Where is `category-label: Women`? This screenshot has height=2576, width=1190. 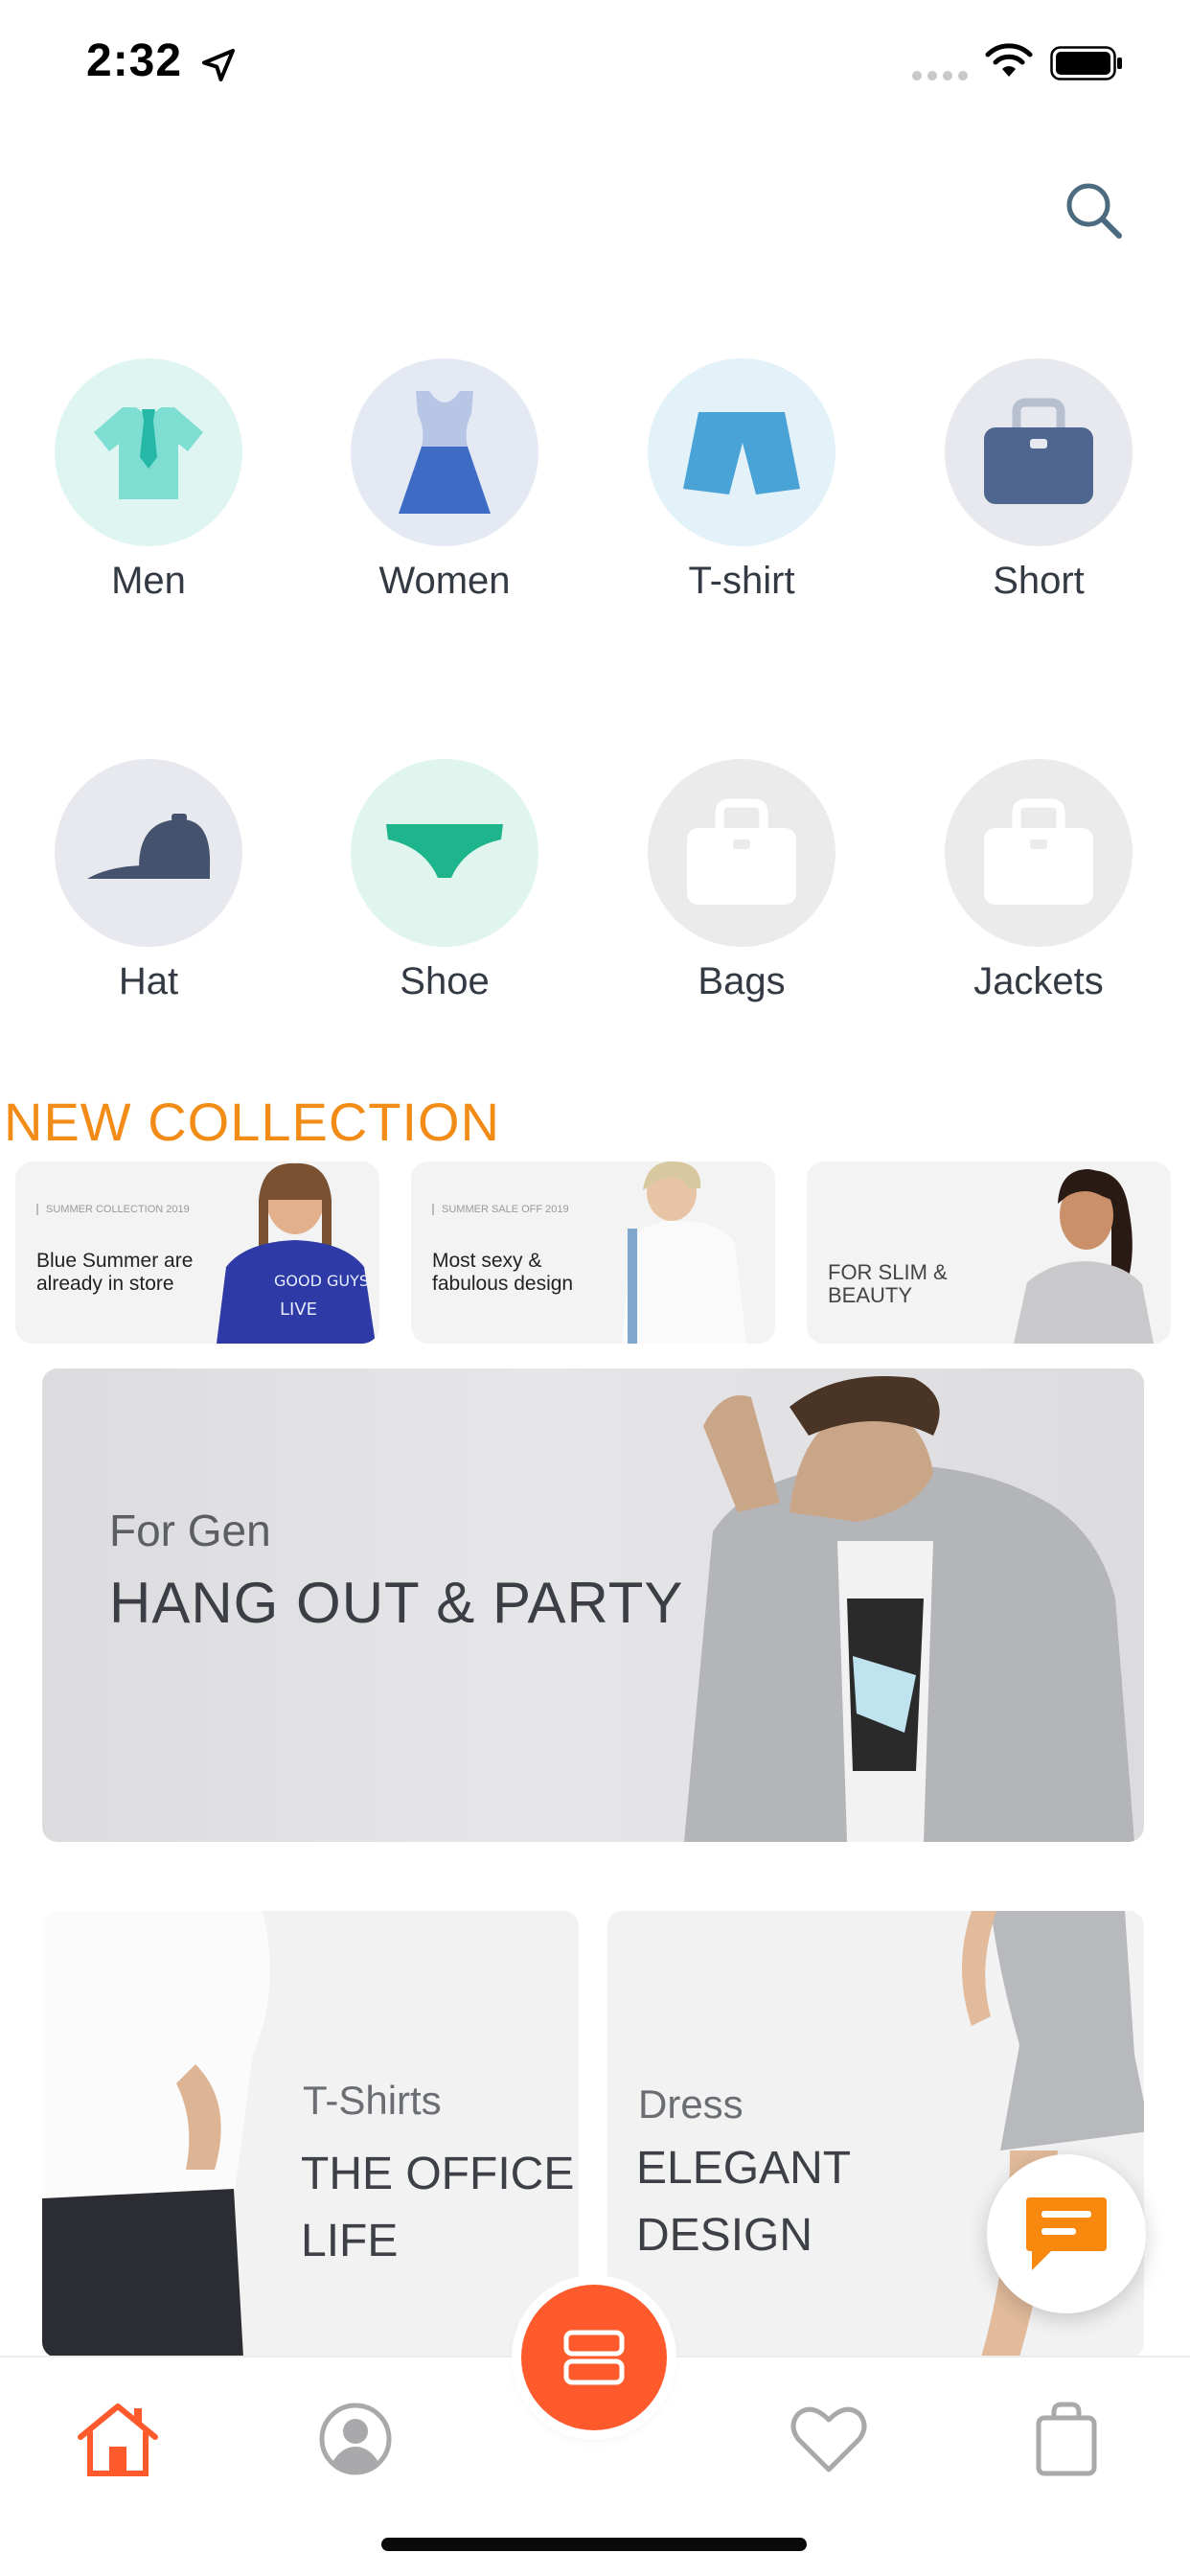 category-label: Women is located at coordinates (445, 581).